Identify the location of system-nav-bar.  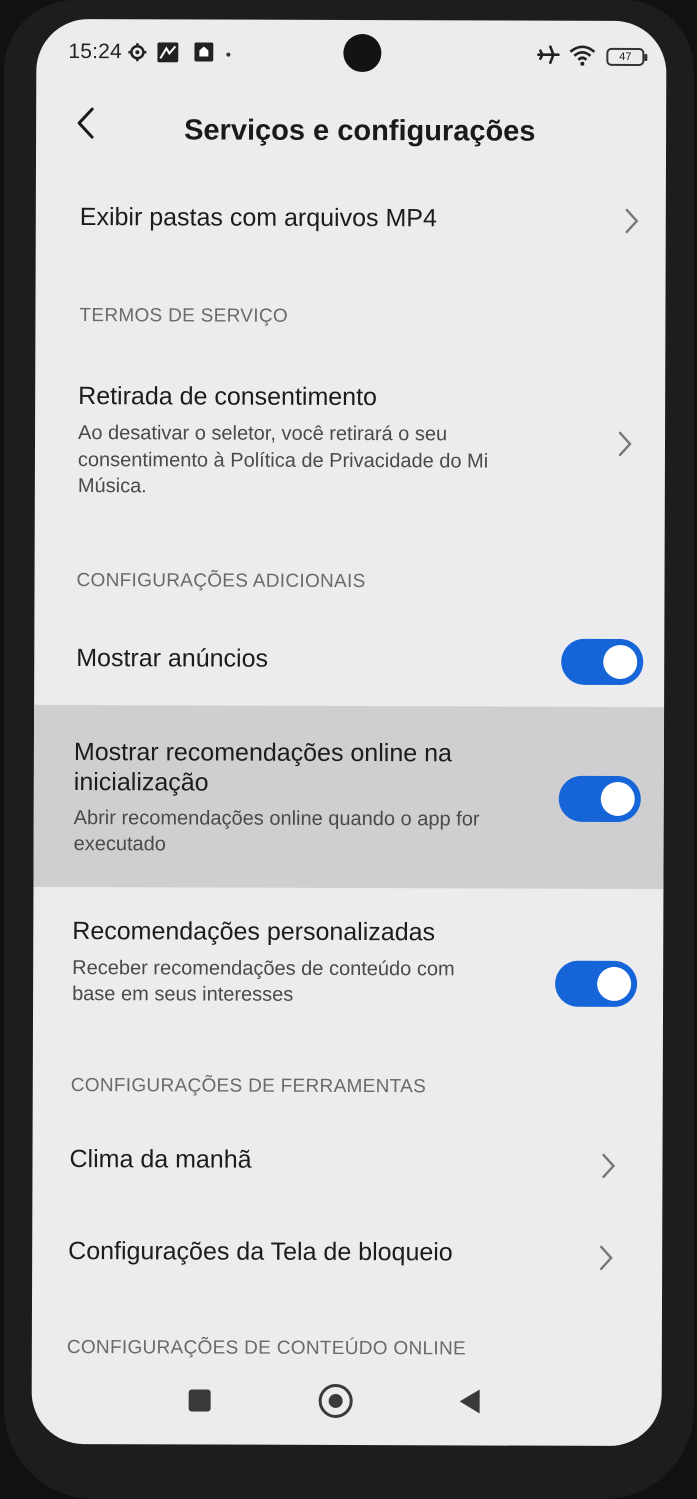
(347, 1400).